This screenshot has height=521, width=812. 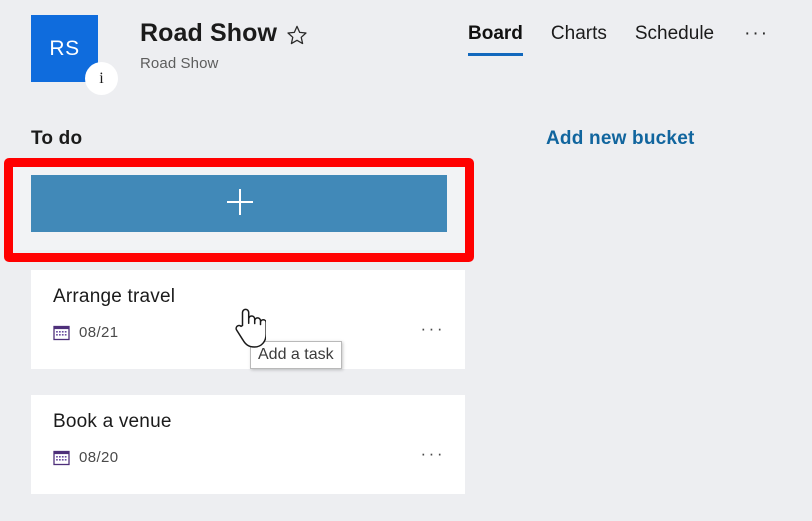 I want to click on title-row: Road Show, so click(x=224, y=33).